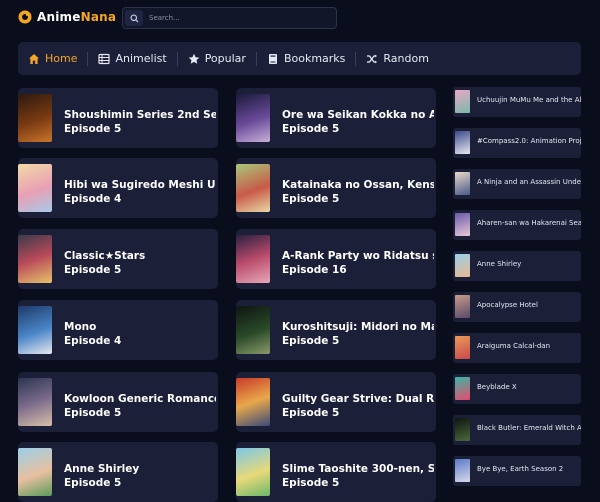 This screenshot has height=502, width=600. I want to click on sidebar-anime-item: Araiguma Calcal-dan, so click(517, 348).